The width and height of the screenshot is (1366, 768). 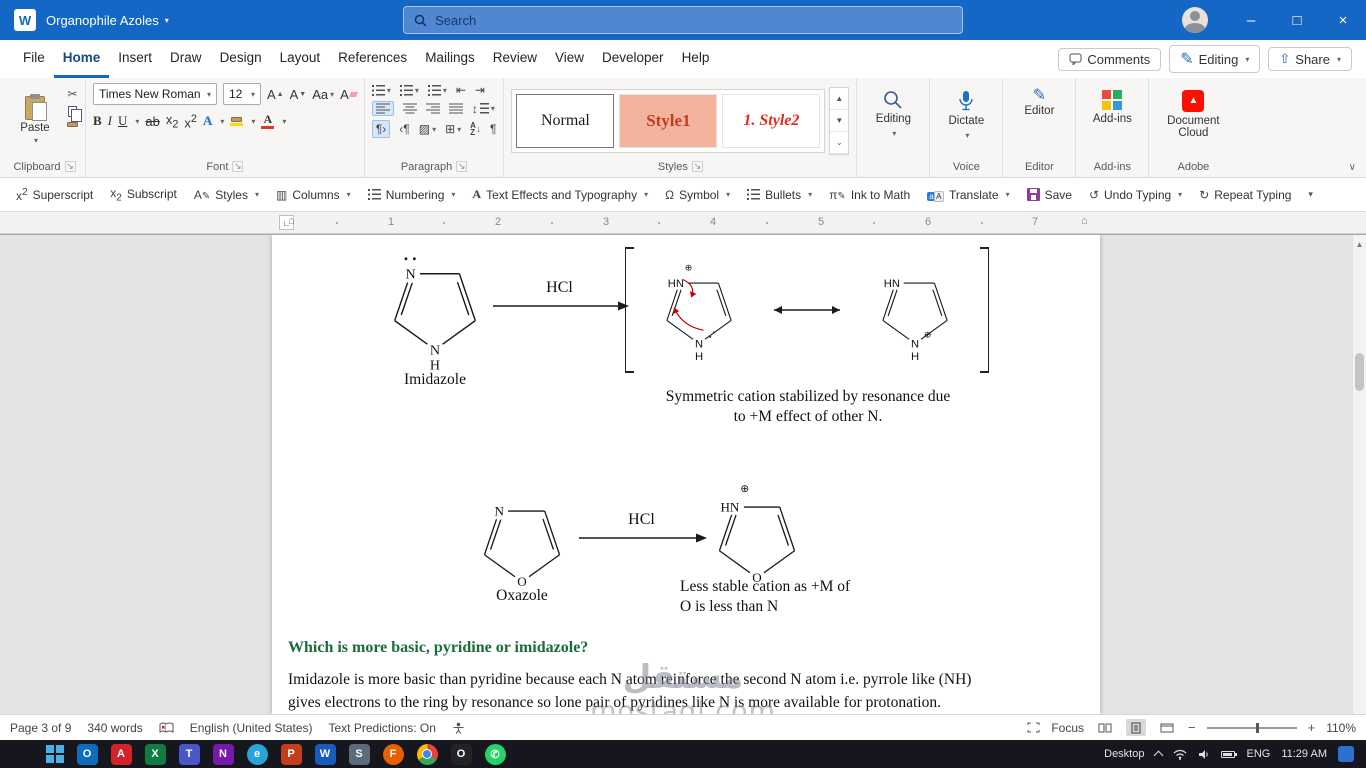 I want to click on accessibility-icon, so click(x=458, y=728).